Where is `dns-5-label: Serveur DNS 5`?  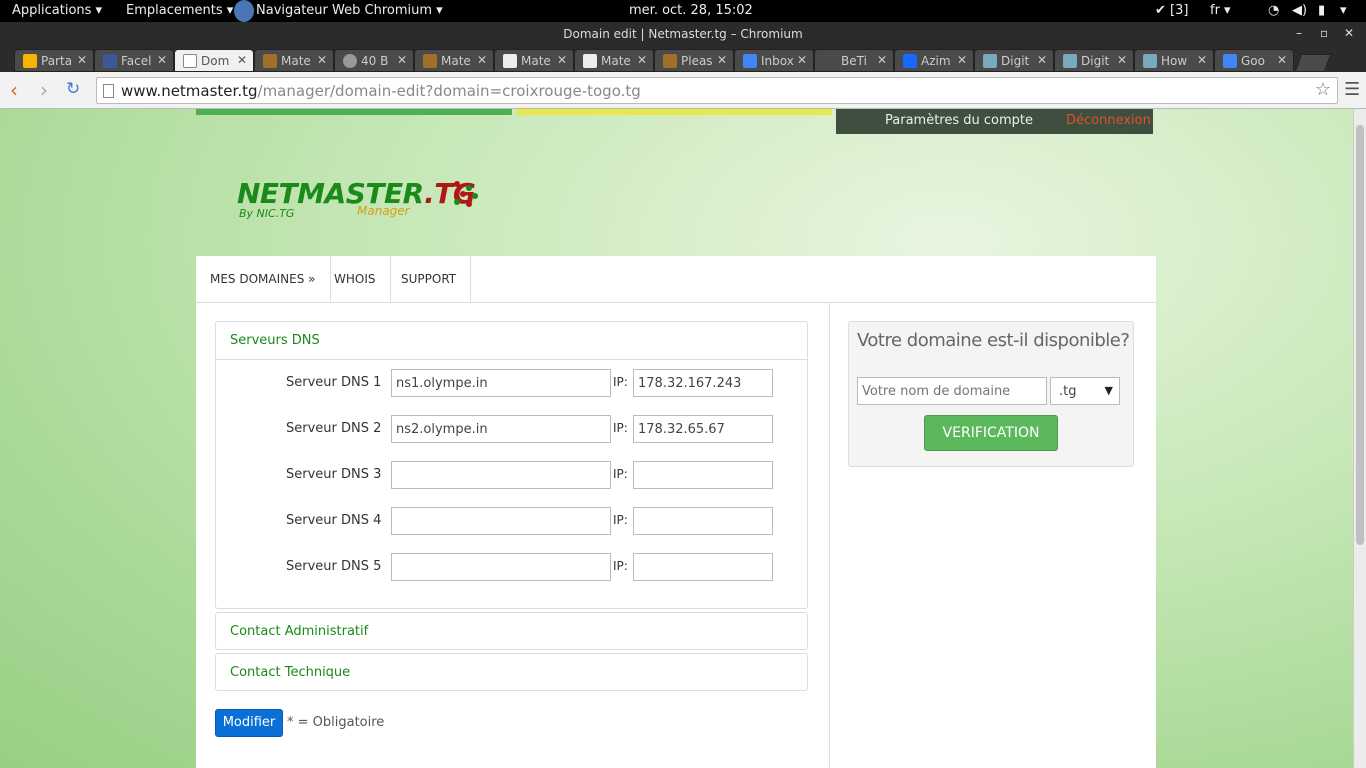 dns-5-label: Serveur DNS 5 is located at coordinates (334, 566).